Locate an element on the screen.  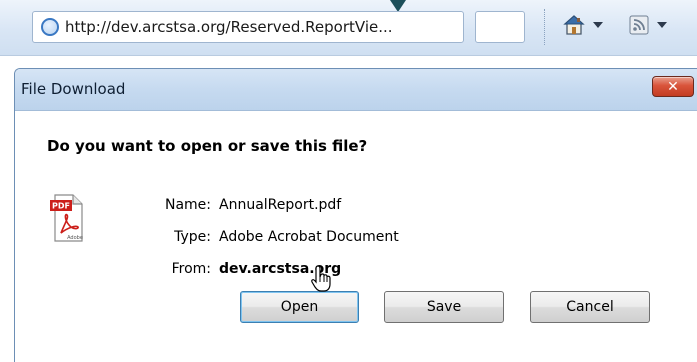
close-button: ✕ is located at coordinates (673, 86).